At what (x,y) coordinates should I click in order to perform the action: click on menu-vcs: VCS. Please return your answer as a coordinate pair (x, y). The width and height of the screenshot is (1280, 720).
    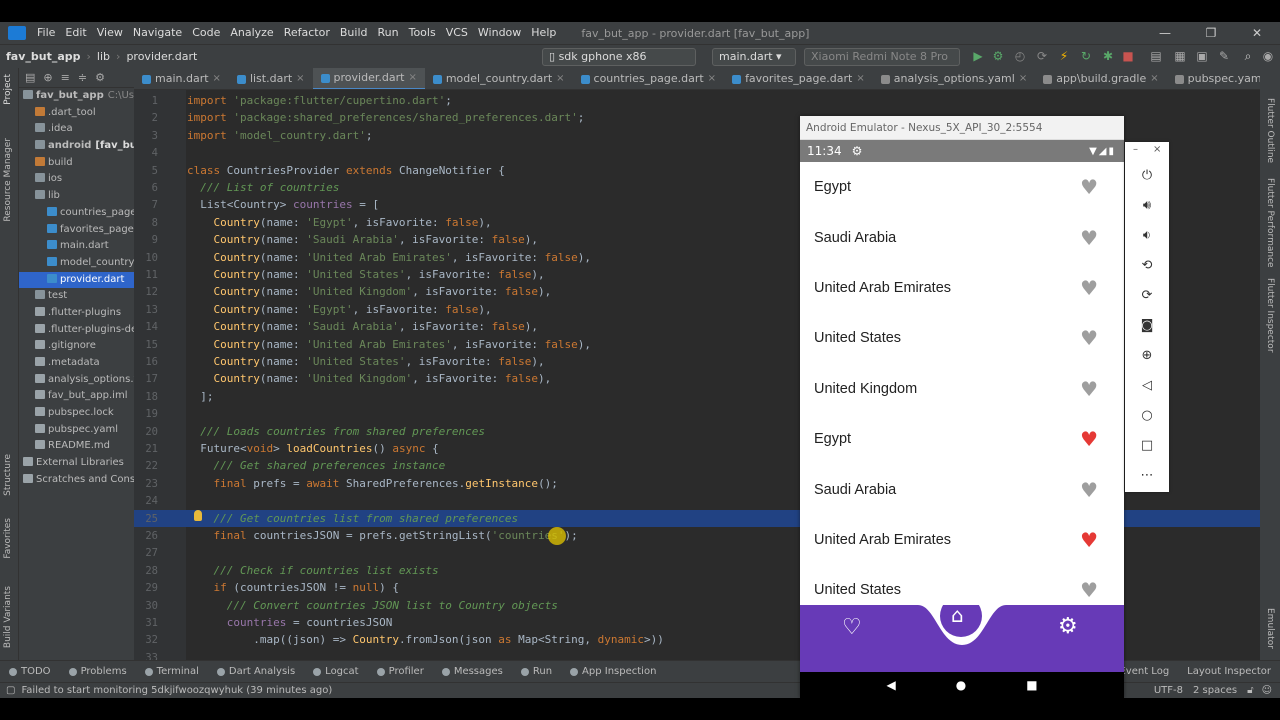
    Looking at the image, I should click on (457, 33).